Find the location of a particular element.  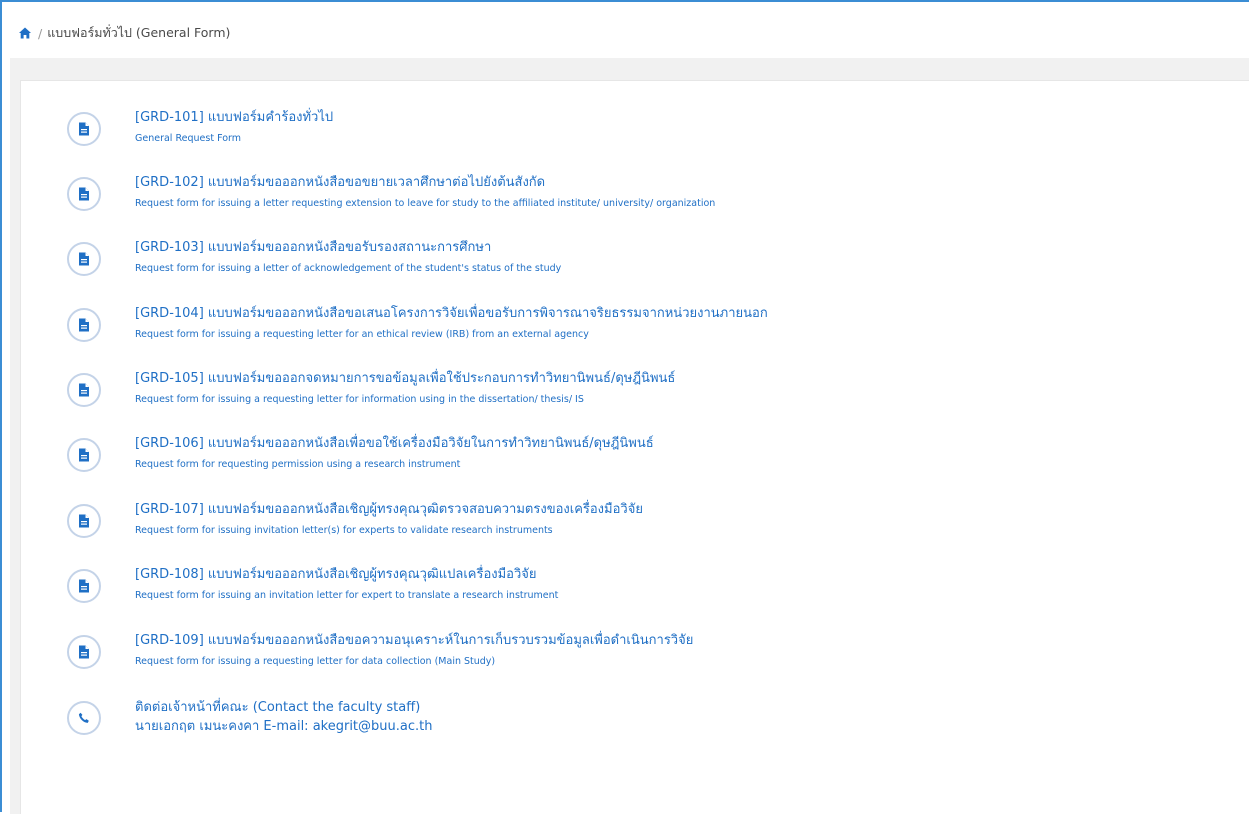

home-icon is located at coordinates (25, 33).